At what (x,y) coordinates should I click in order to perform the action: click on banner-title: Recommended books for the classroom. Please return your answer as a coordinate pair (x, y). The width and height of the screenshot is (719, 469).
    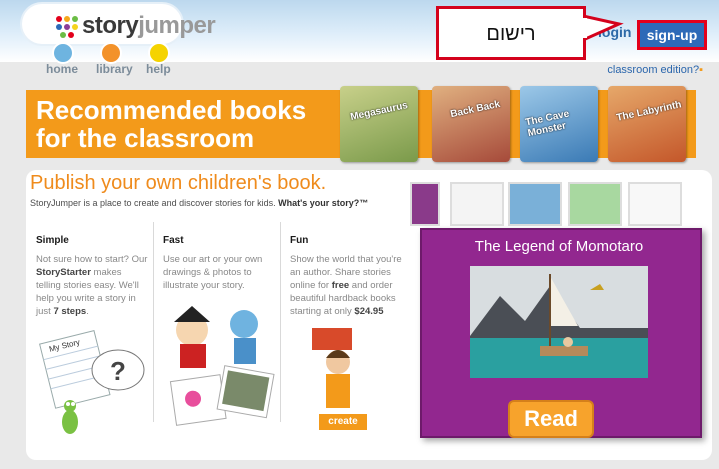
    Looking at the image, I should click on (171, 124).